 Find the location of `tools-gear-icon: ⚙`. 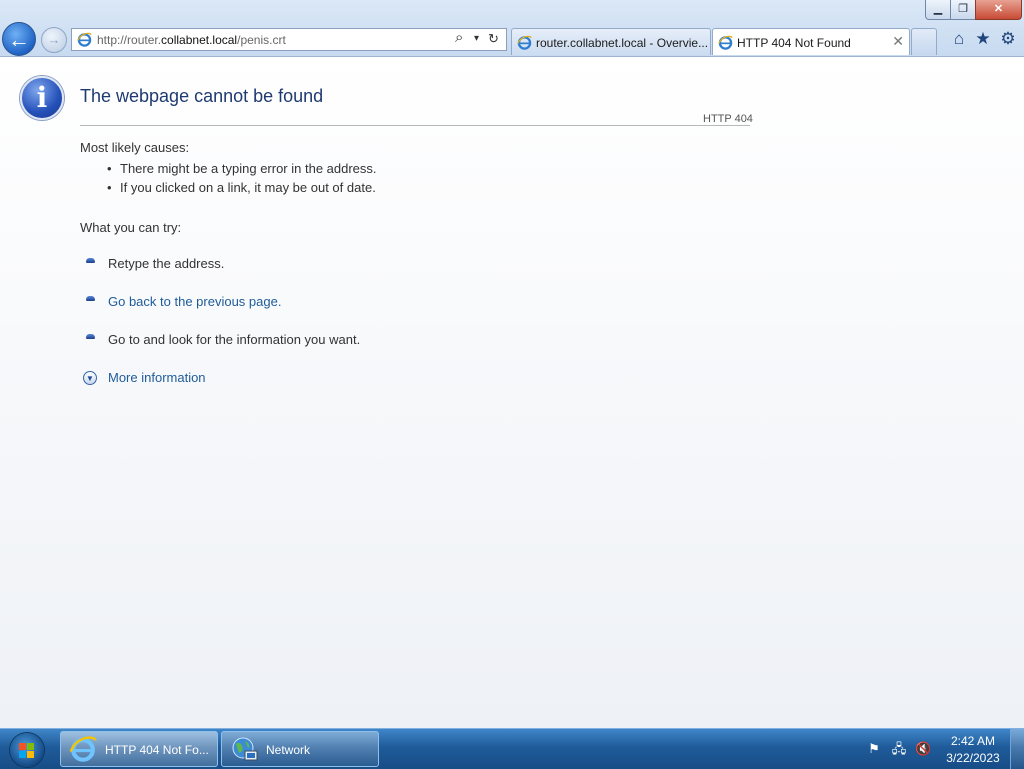

tools-gear-icon: ⚙ is located at coordinates (1008, 39).